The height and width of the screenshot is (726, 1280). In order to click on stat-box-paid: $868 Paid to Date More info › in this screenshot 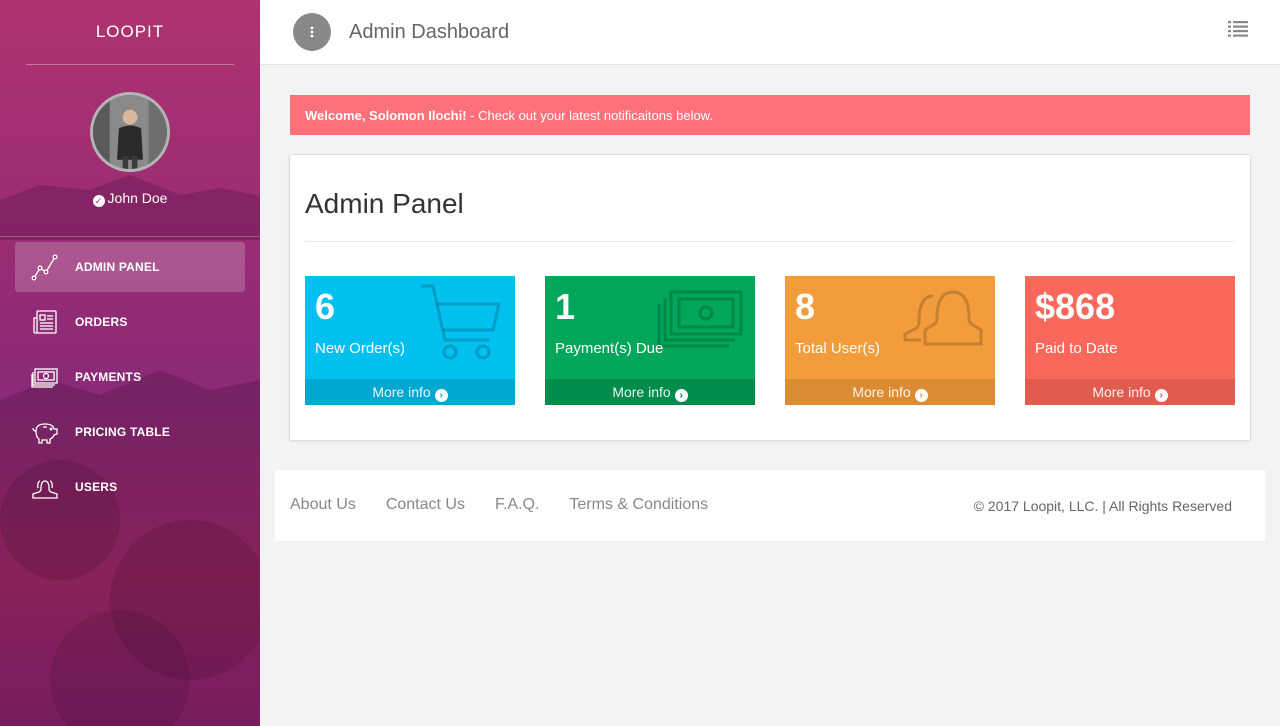, I will do `click(1130, 340)`.